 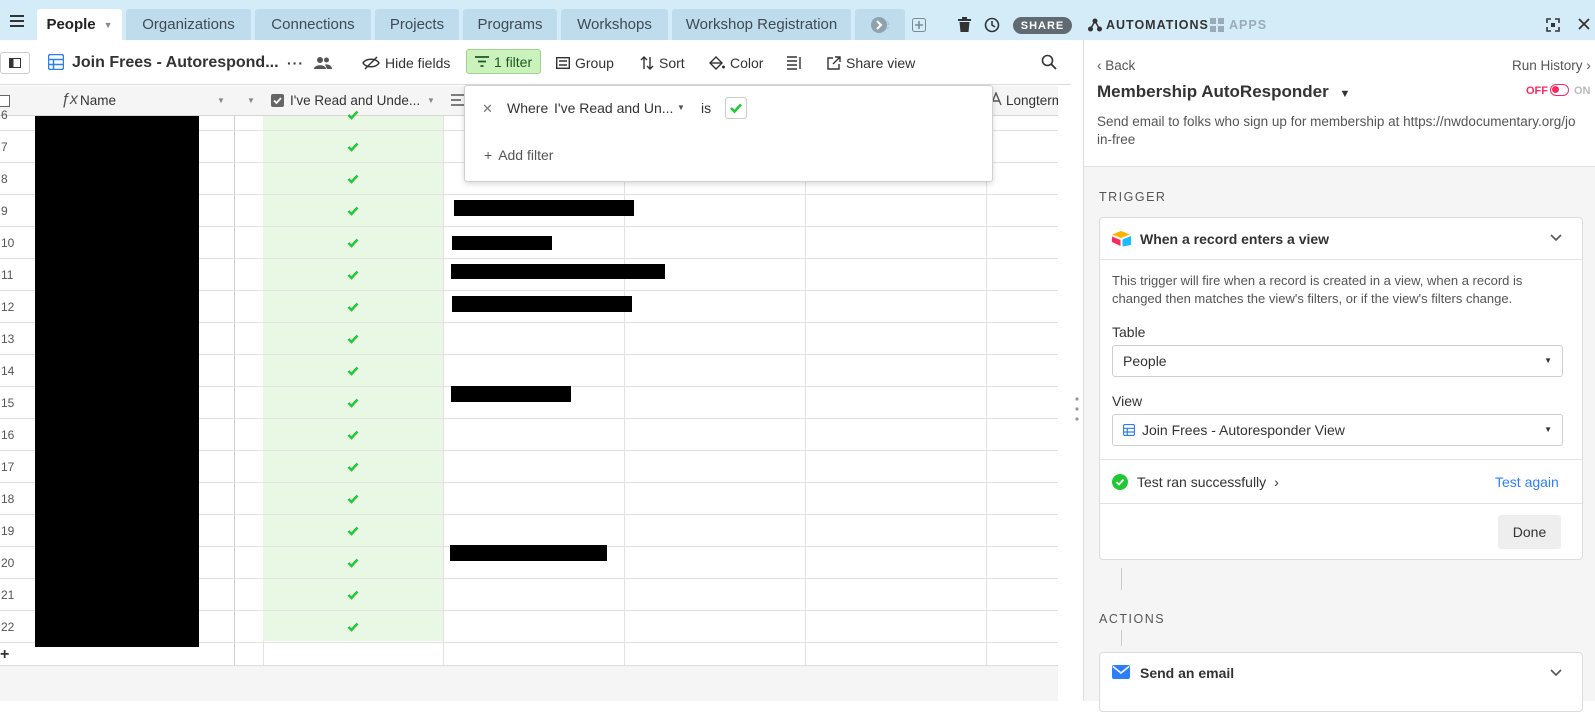 What do you see at coordinates (879, 25) in the screenshot?
I see `scroll-tabs-right-icon` at bounding box center [879, 25].